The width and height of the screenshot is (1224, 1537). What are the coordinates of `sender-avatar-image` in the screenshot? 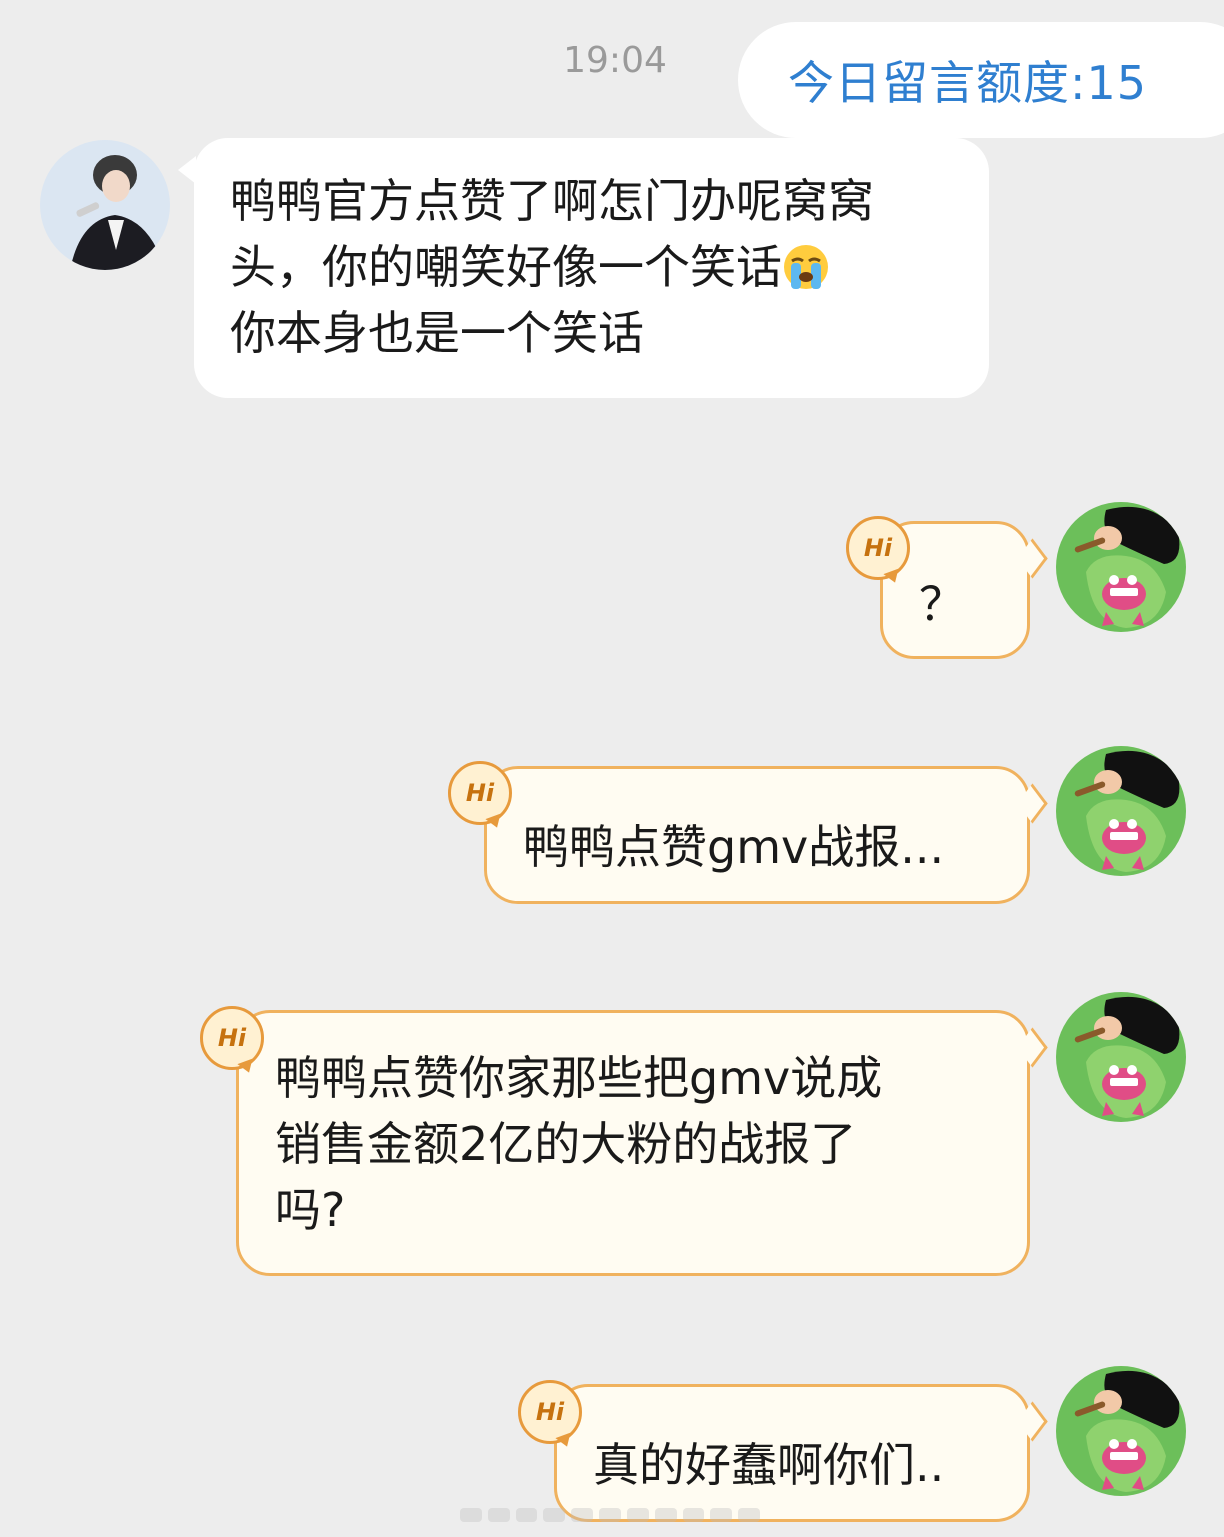 It's located at (105, 205).